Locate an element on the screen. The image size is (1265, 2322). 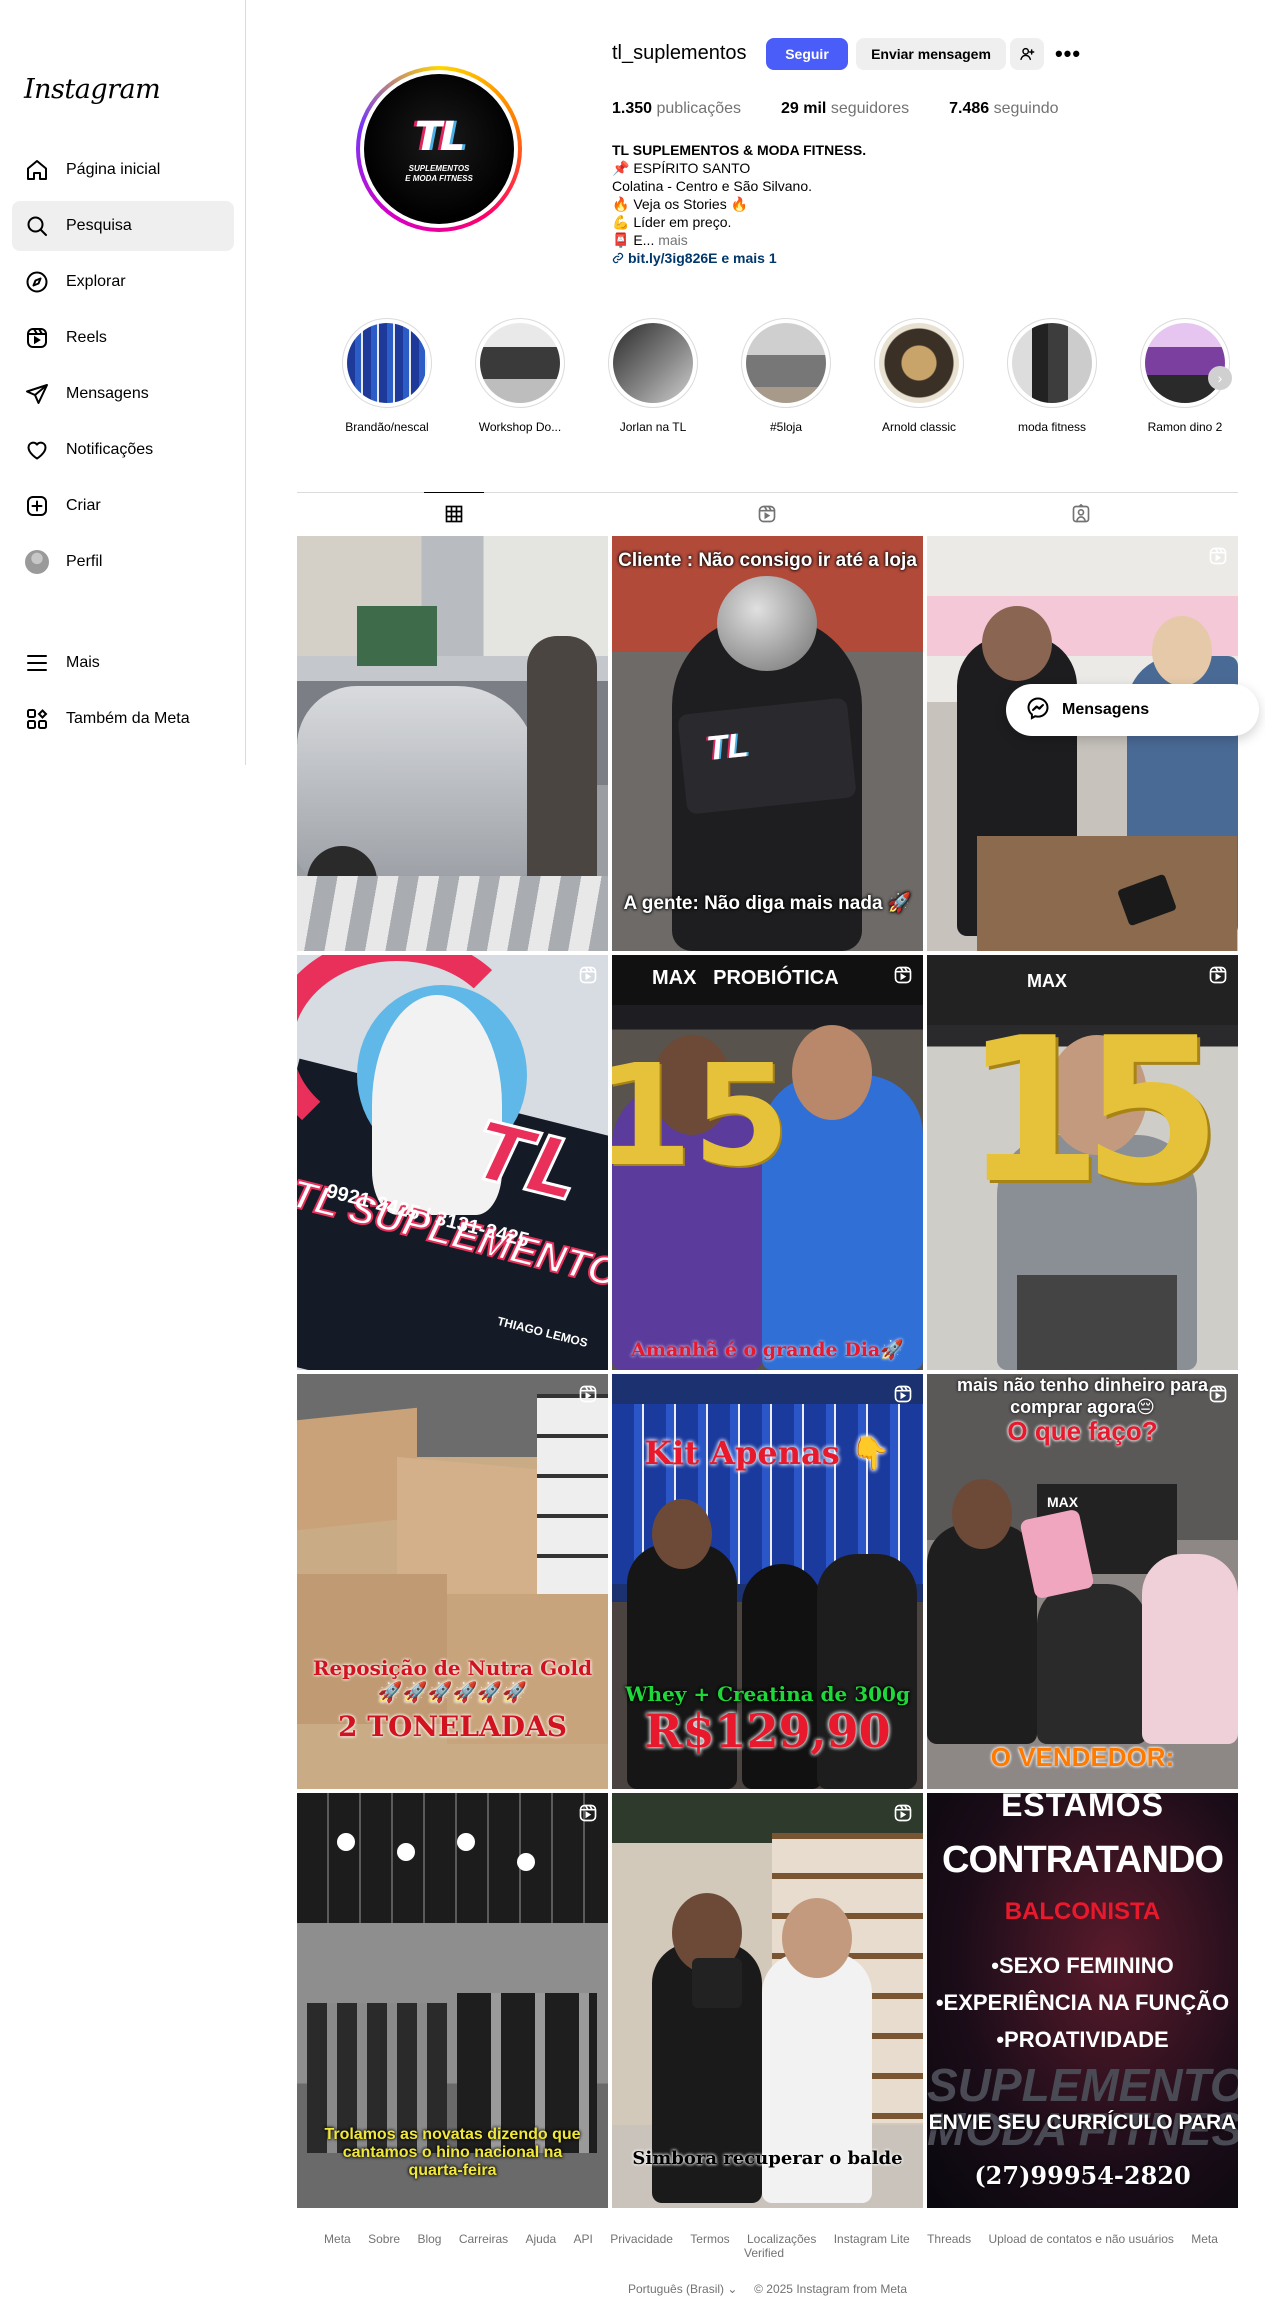
post-caption-bottom: ENVIE SEU CURRÍCULO PARA is located at coordinates (1082, 2122).